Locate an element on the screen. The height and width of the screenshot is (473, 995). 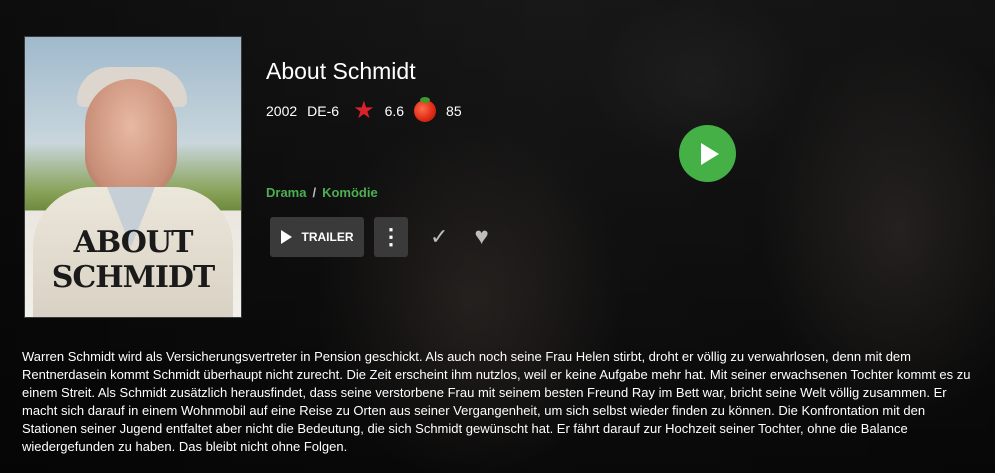
tomato-score: 85 is located at coordinates (454, 111).